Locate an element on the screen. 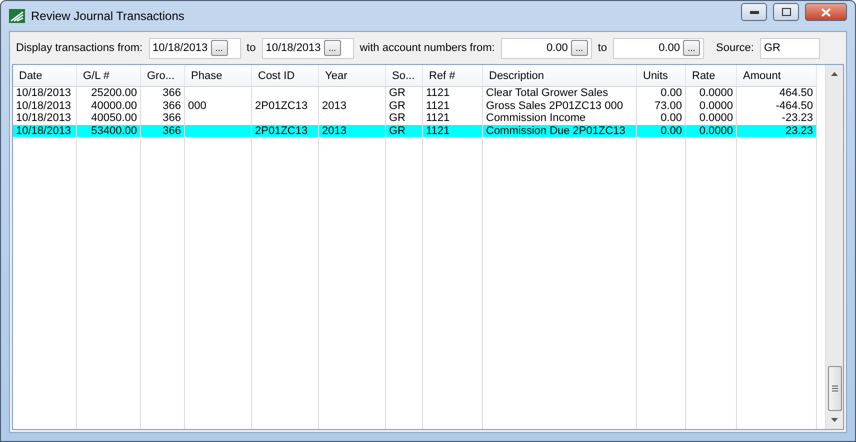  table-row: 10/18/2013 25200.00 366 GR 1121 Clear Total Grower Sales 0.00 0.0000 464.50 is located at coordinates (415, 93).